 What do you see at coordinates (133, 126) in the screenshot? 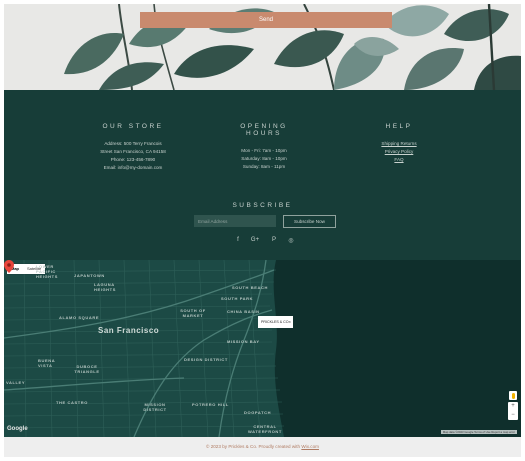
I see `store-title: OUR STORE` at bounding box center [133, 126].